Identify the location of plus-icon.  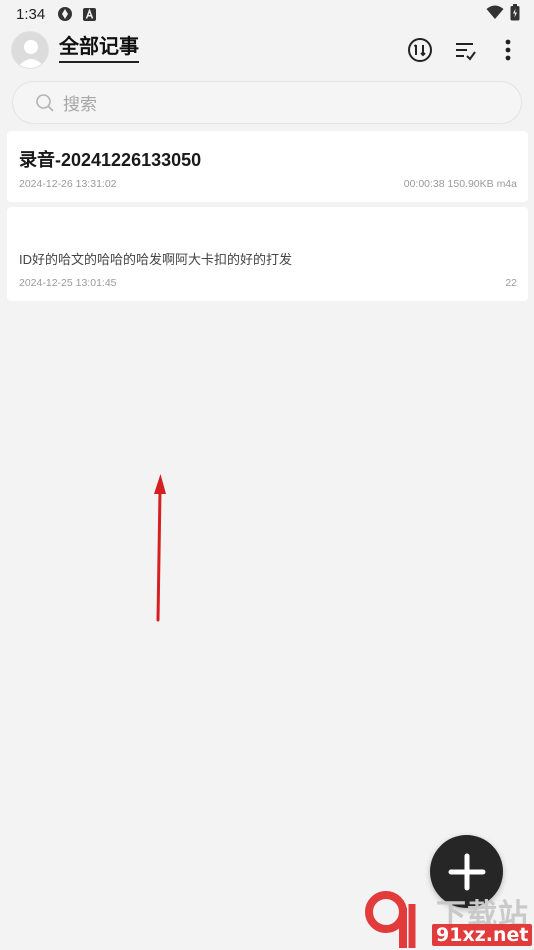
(466, 871).